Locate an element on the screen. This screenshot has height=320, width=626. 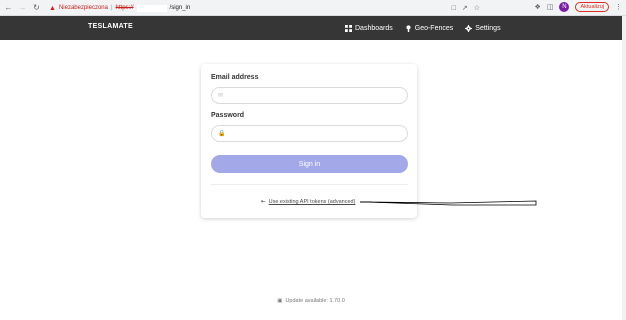
password-field-wrapper: 🔒 is located at coordinates (309, 133).